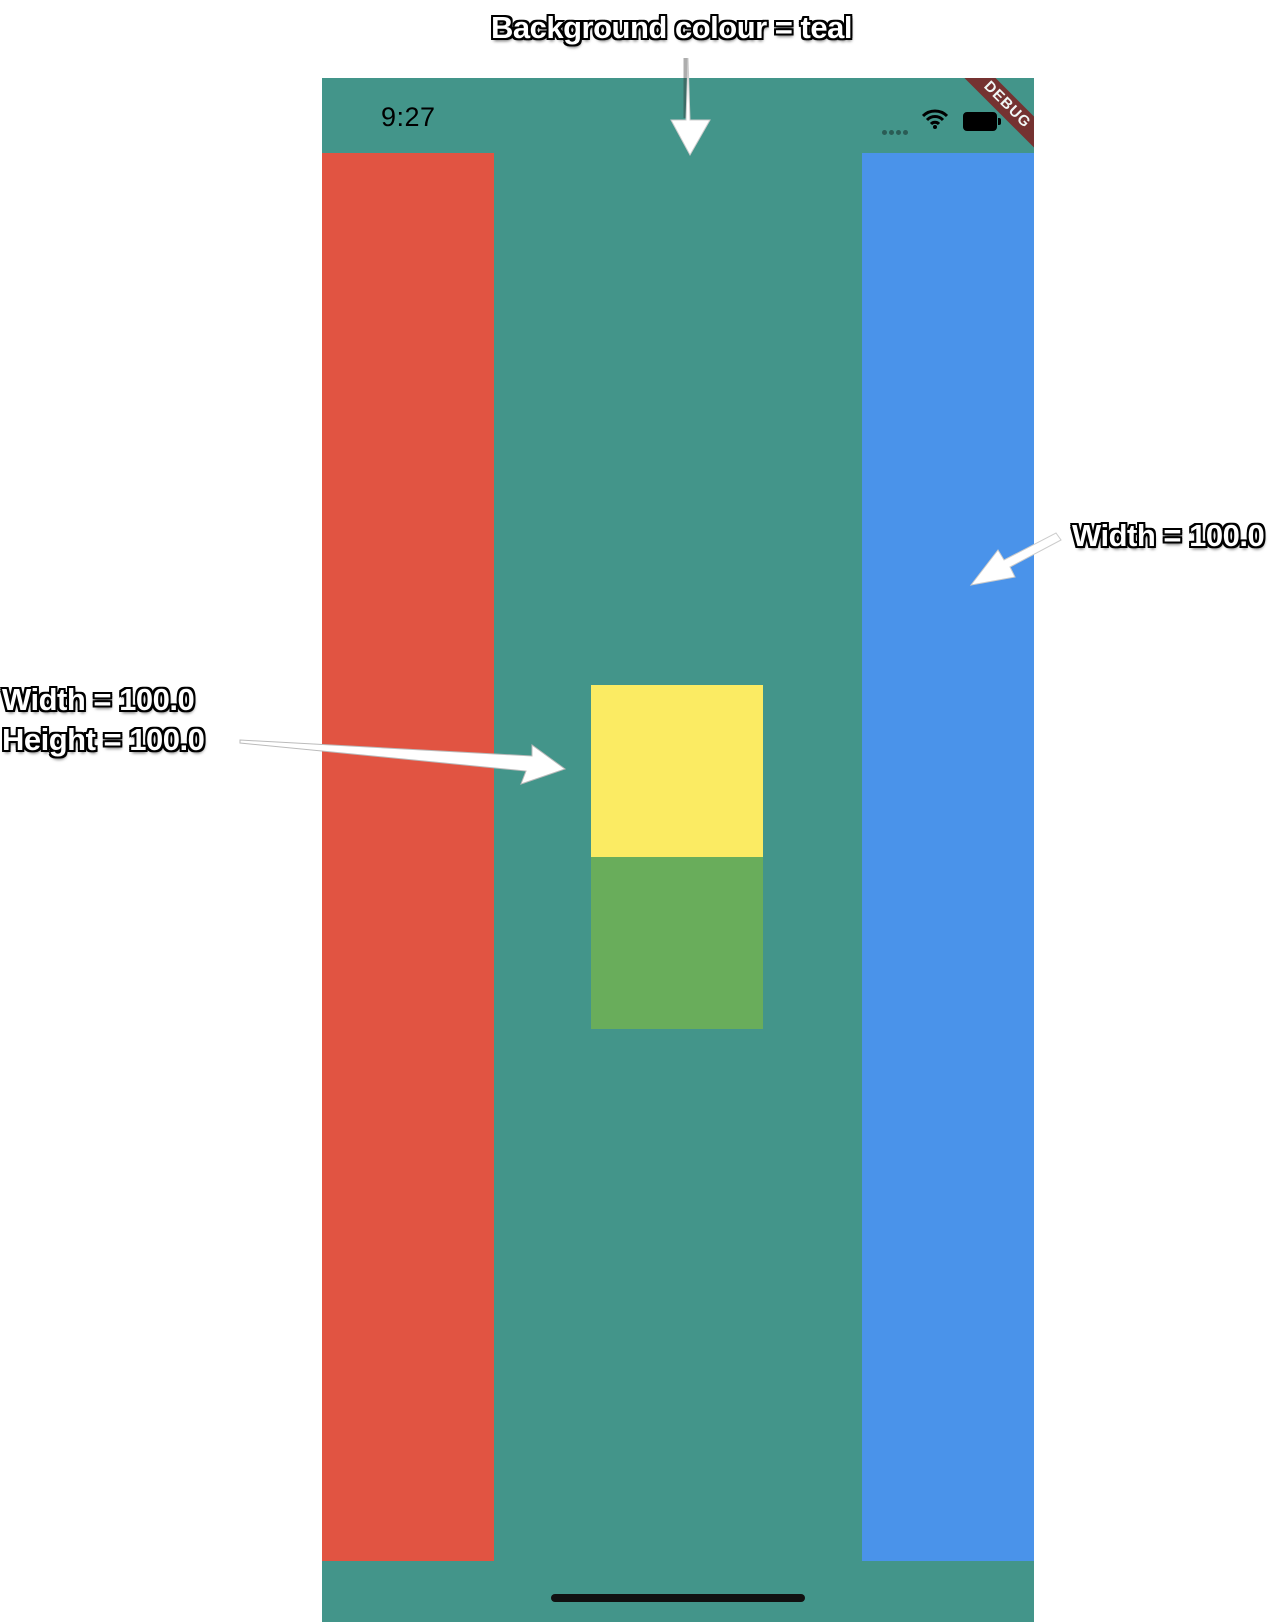 This screenshot has height=1622, width=1288. I want to click on right-width-arrow, so click(1015, 559).